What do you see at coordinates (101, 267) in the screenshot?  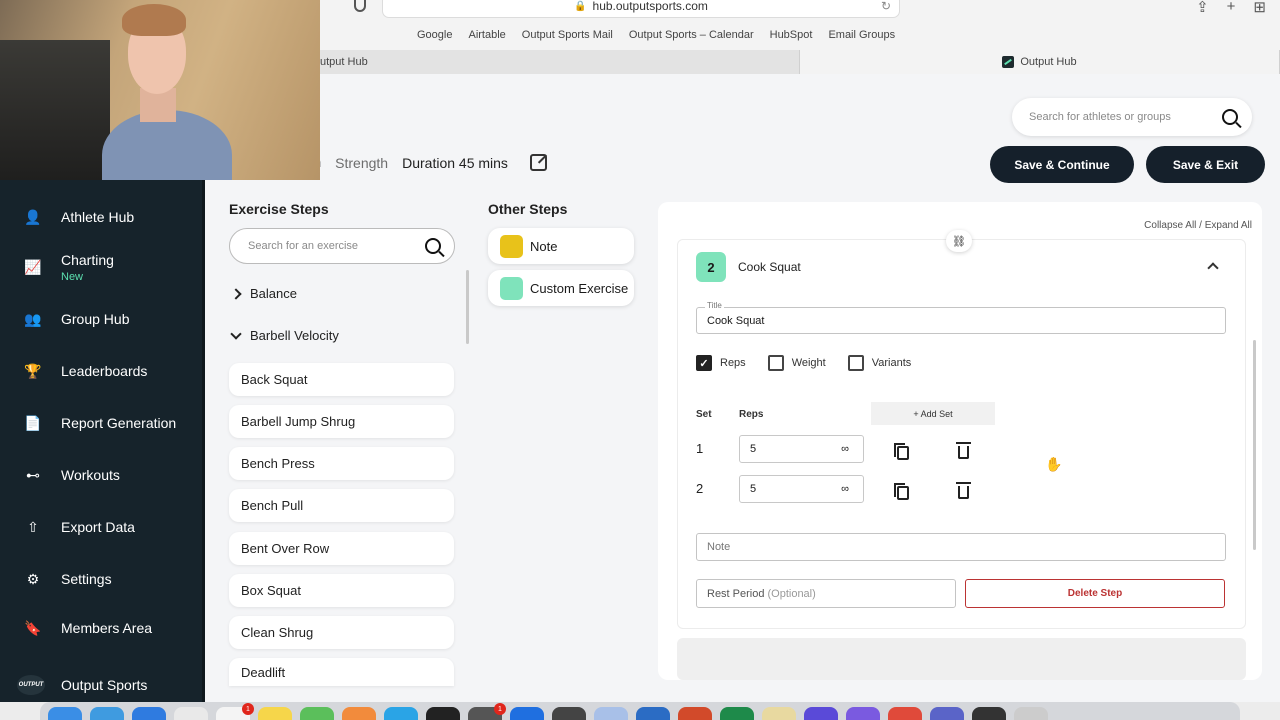 I see `sidebar-item-charting: 📈 Charting New` at bounding box center [101, 267].